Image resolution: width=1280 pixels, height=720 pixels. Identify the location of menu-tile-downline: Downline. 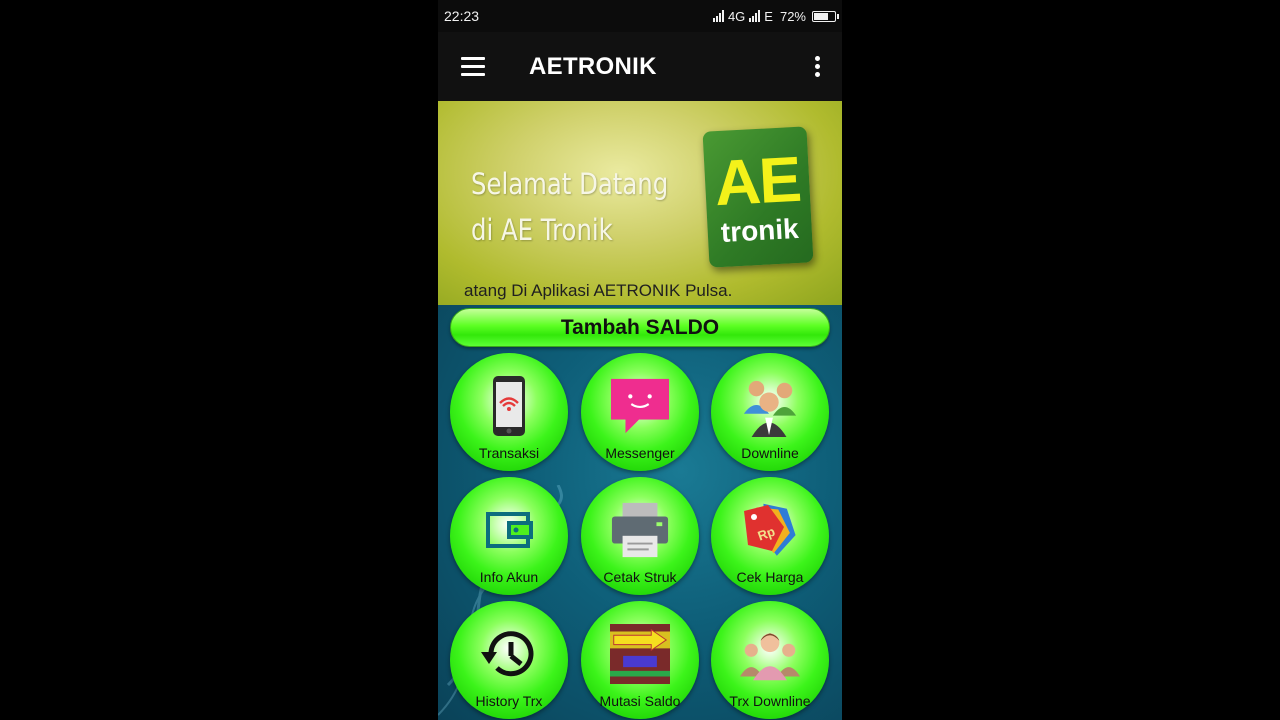
(770, 412).